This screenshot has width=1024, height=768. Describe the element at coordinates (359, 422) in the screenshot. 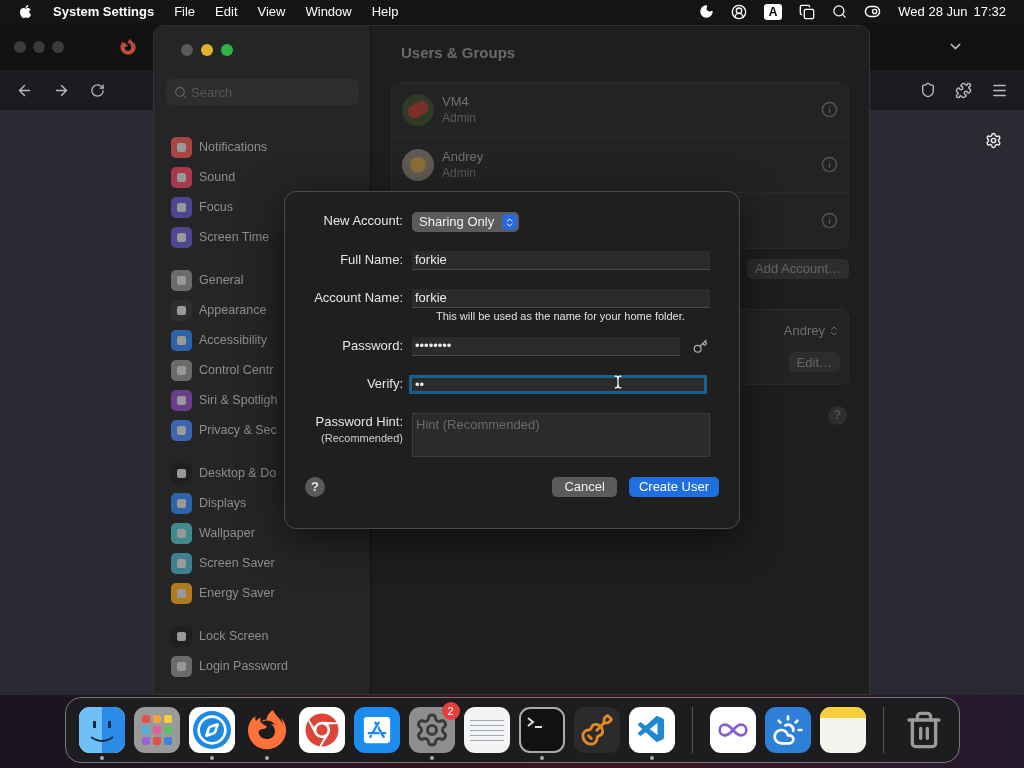

I see `field-label: Password Hint:` at that location.